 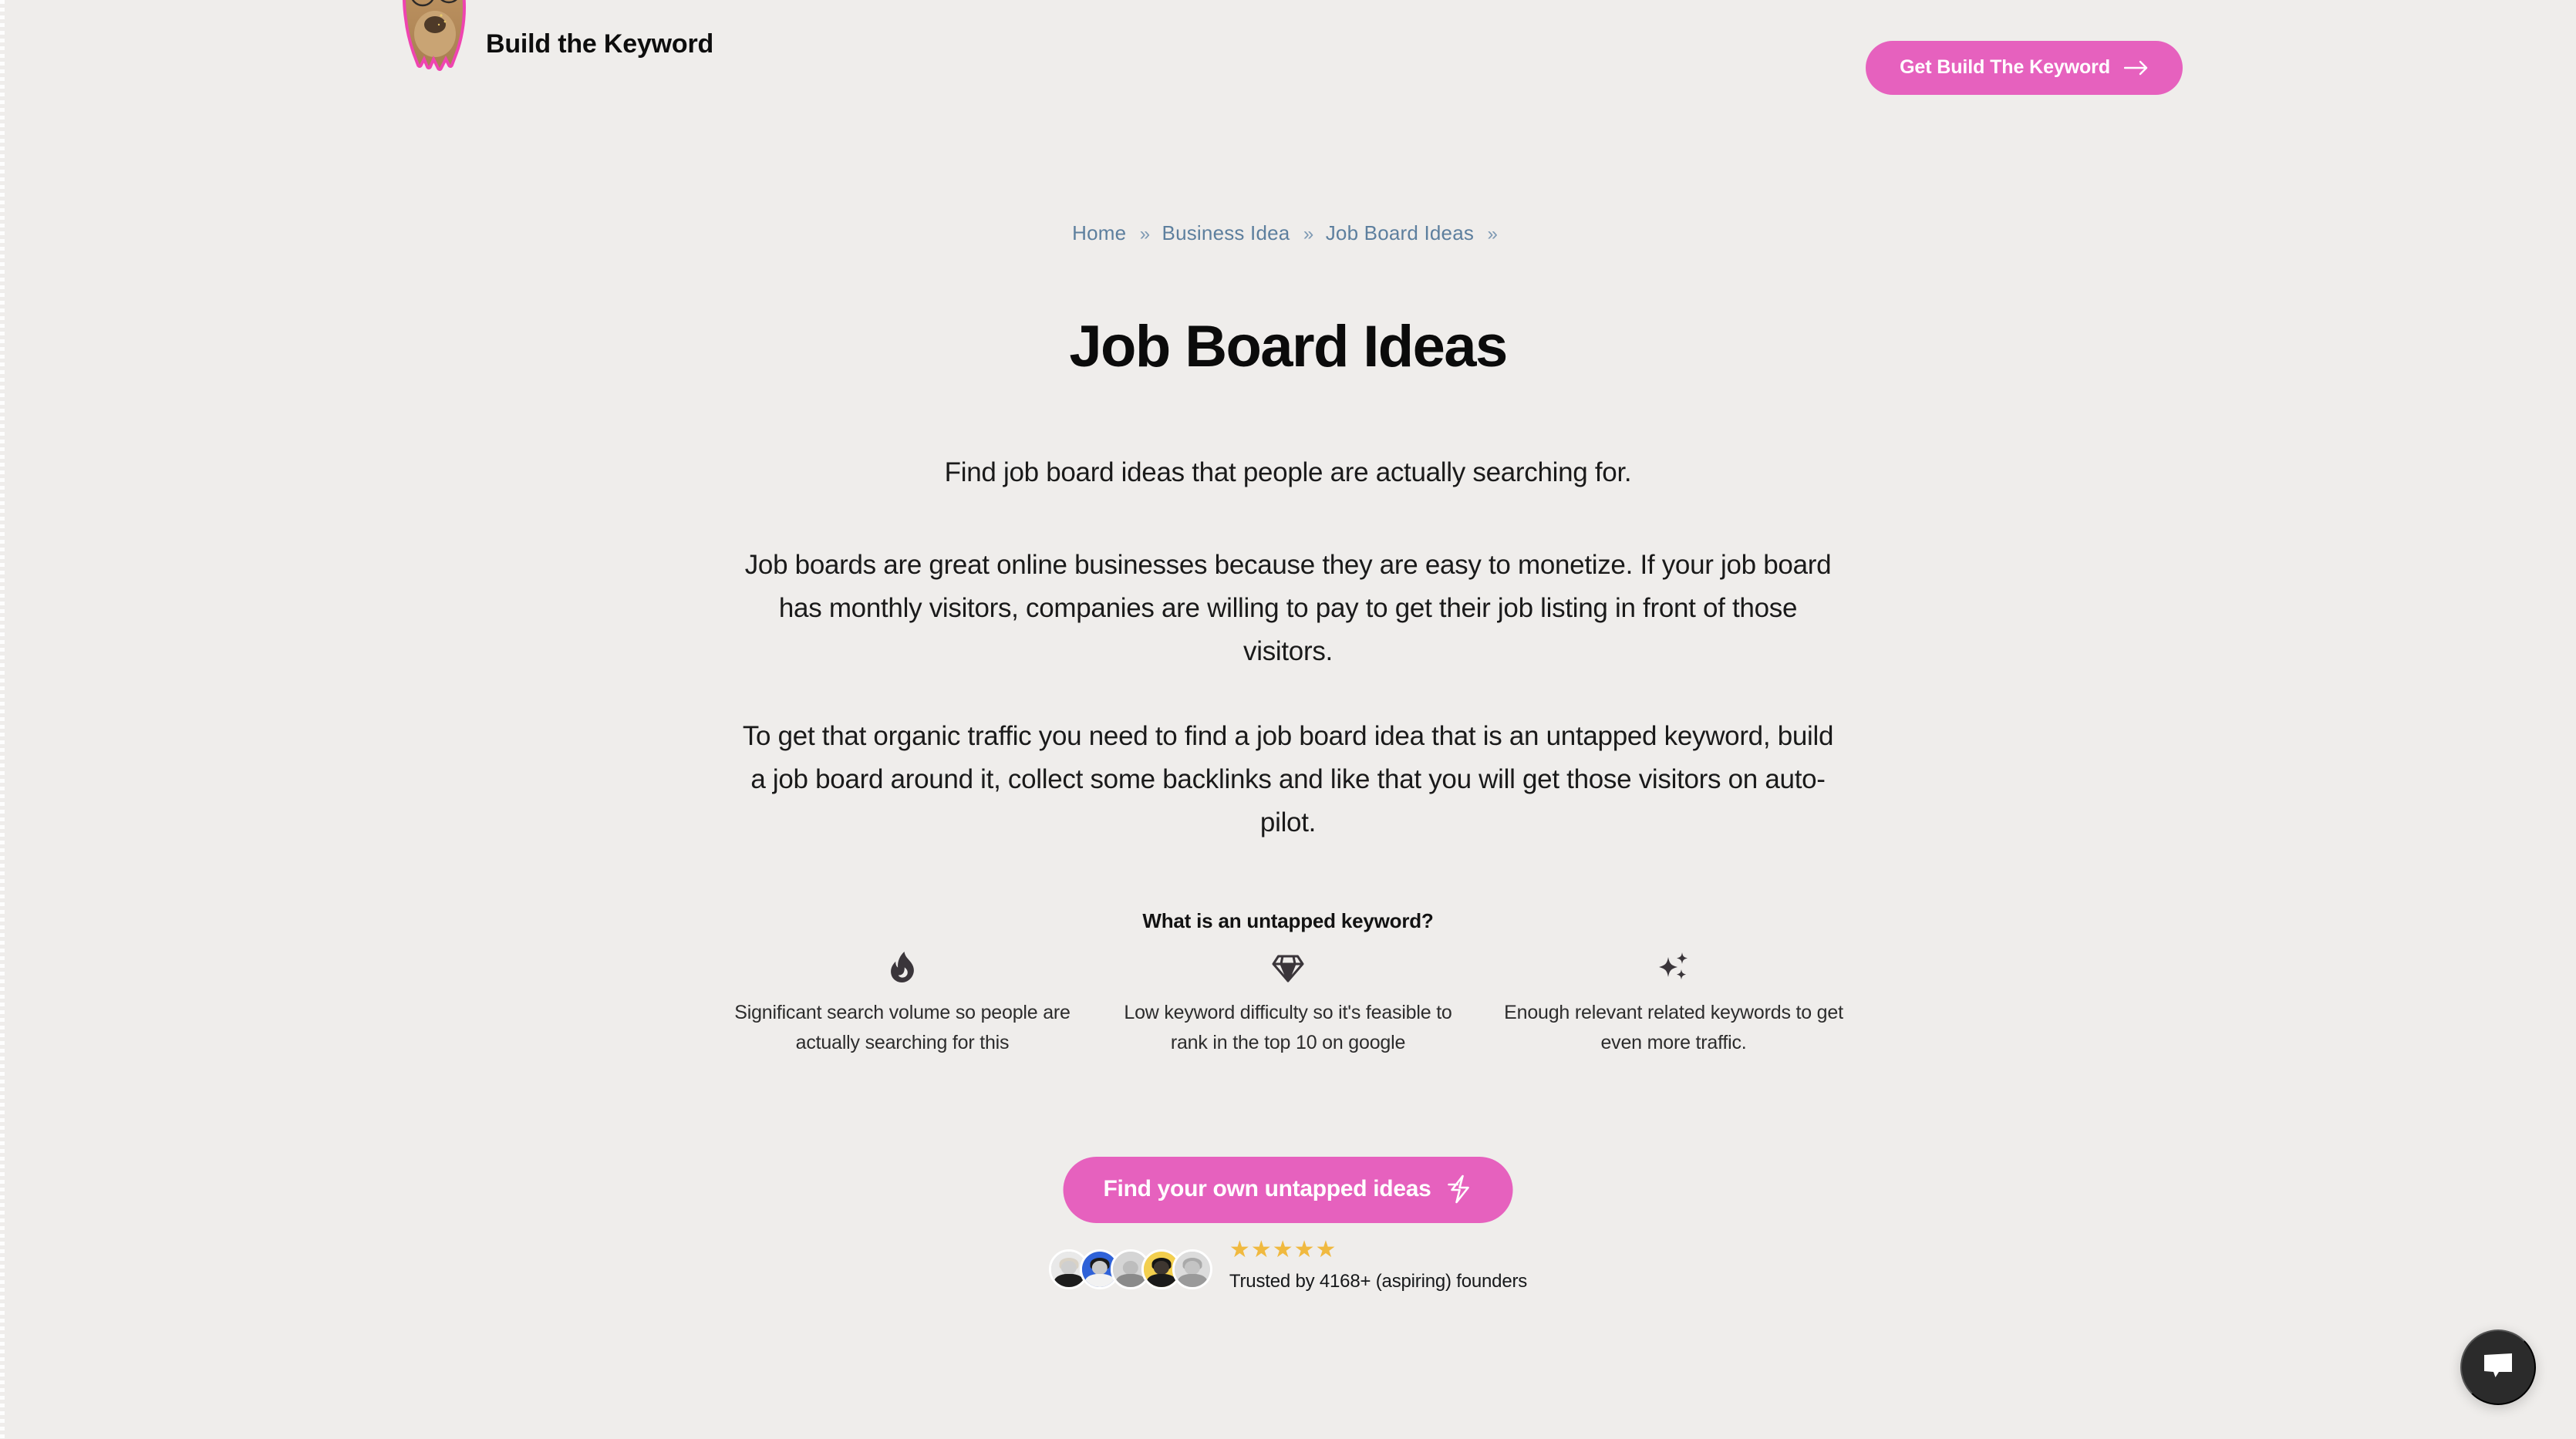 I want to click on find-untapped-ideas-button: Find your own untapped ideas, so click(x=1288, y=1190).